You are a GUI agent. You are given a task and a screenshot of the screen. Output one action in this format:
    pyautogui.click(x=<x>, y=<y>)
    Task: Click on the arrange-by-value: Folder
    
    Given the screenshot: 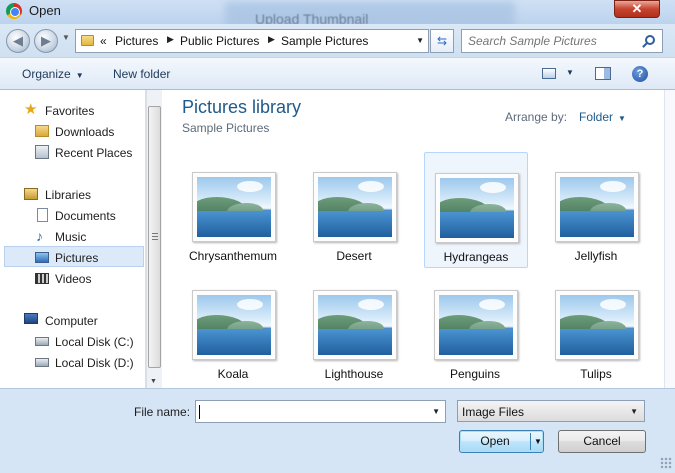 What is the action you would take?
    pyautogui.click(x=596, y=117)
    